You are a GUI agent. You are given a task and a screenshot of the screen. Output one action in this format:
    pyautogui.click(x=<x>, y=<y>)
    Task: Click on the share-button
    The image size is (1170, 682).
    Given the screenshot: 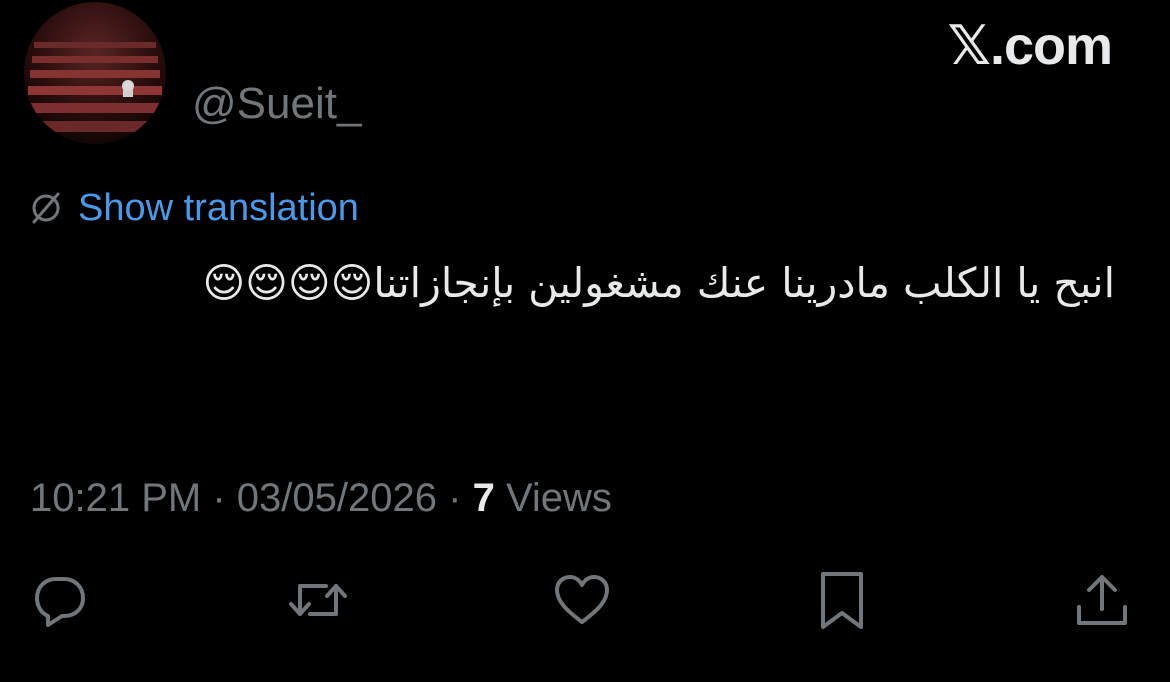 What is the action you would take?
    pyautogui.click(x=1102, y=600)
    